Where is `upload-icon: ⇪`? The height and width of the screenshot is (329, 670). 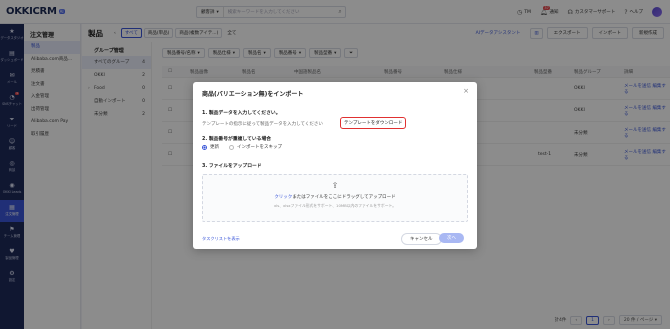
upload-icon: ⇪ is located at coordinates (335, 185).